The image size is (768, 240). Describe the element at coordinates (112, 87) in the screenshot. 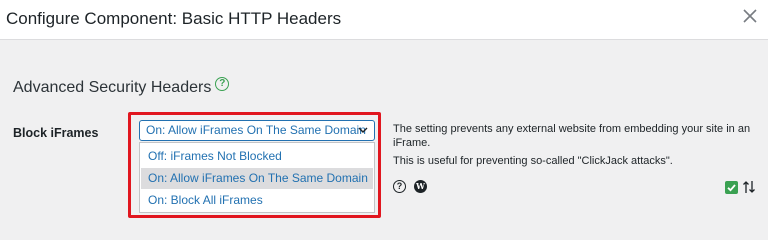

I see `section-title-text: Advanced Security Headers` at that location.